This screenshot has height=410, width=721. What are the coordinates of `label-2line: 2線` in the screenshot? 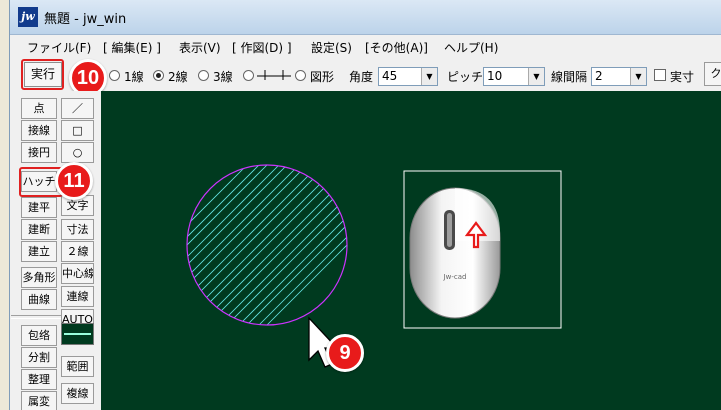 It's located at (178, 77).